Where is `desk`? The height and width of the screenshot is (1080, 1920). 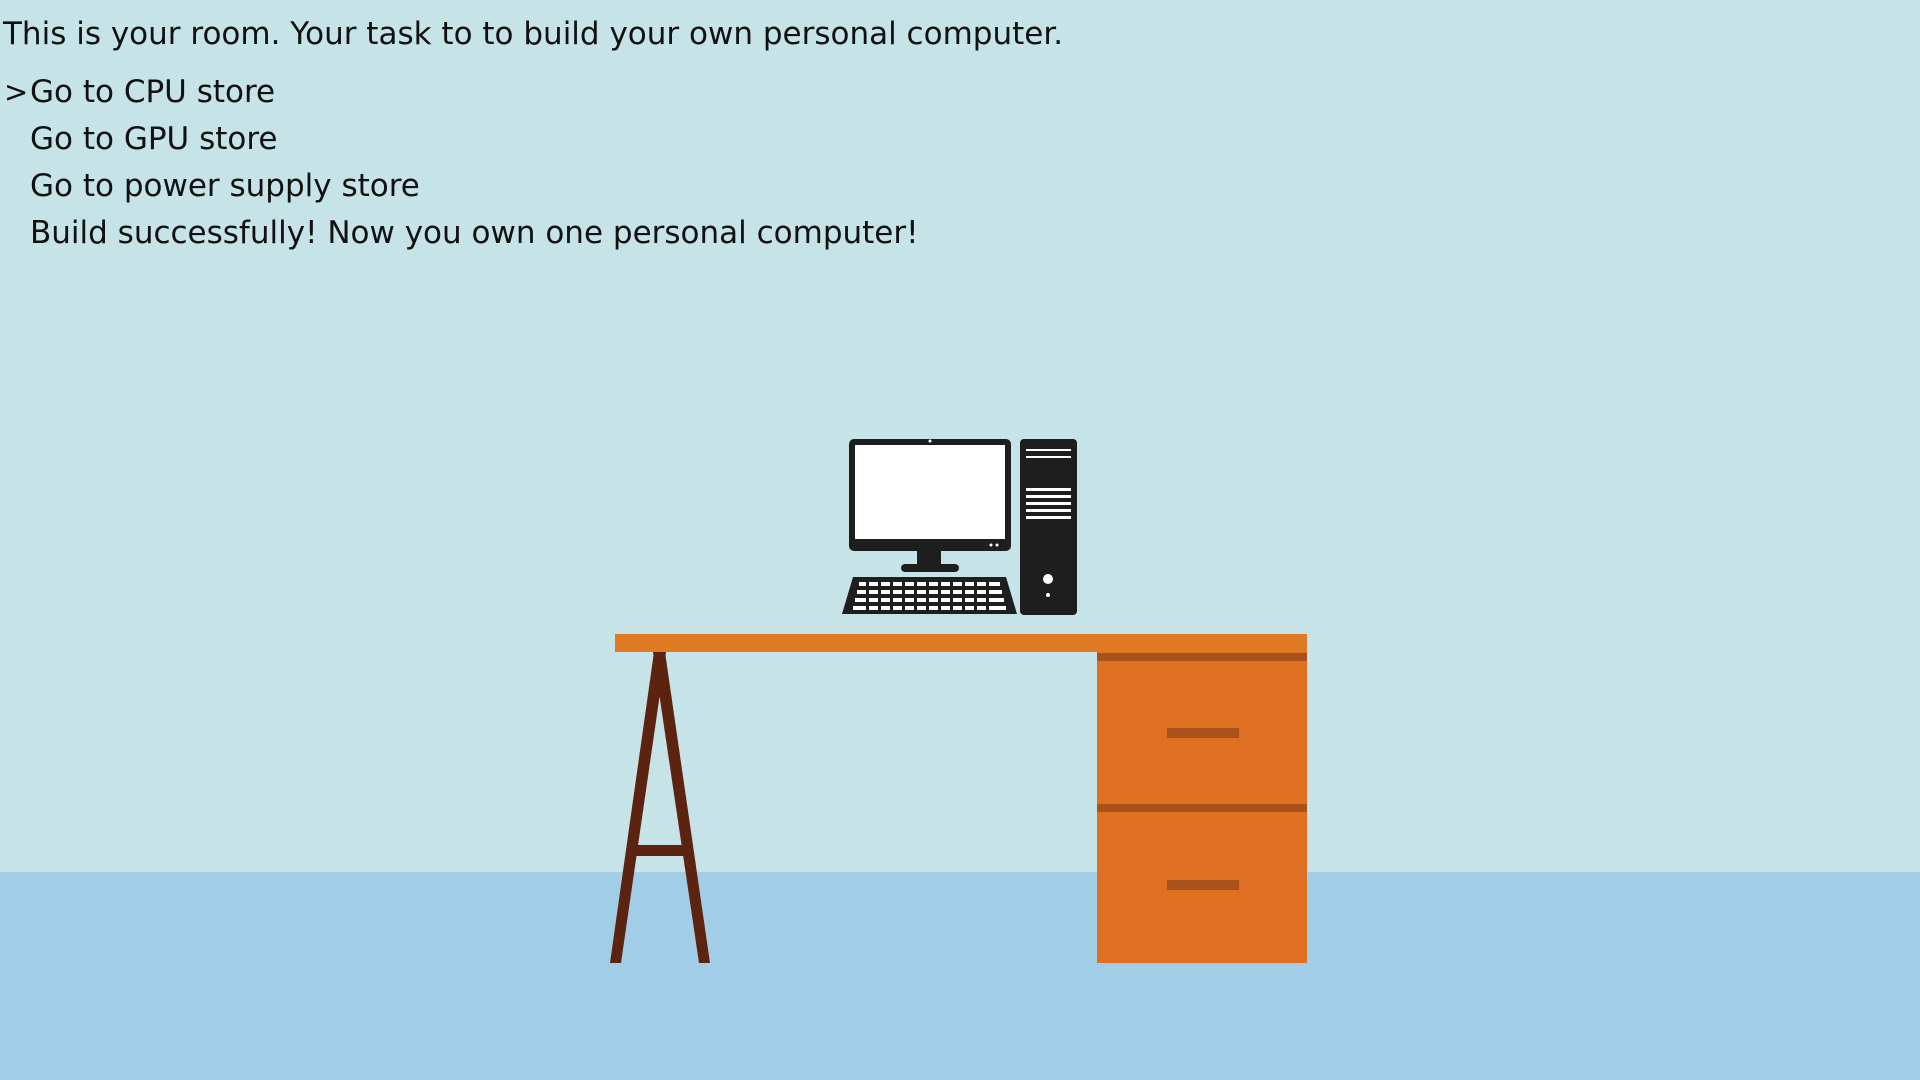 desk is located at coordinates (958, 798).